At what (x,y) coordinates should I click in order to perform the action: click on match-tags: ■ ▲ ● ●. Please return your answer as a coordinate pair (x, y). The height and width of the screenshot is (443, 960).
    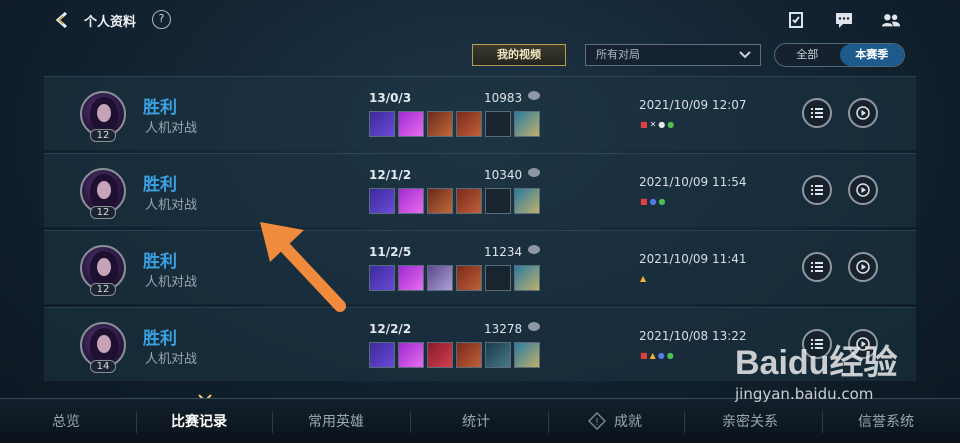
    Looking at the image, I should click on (657, 356).